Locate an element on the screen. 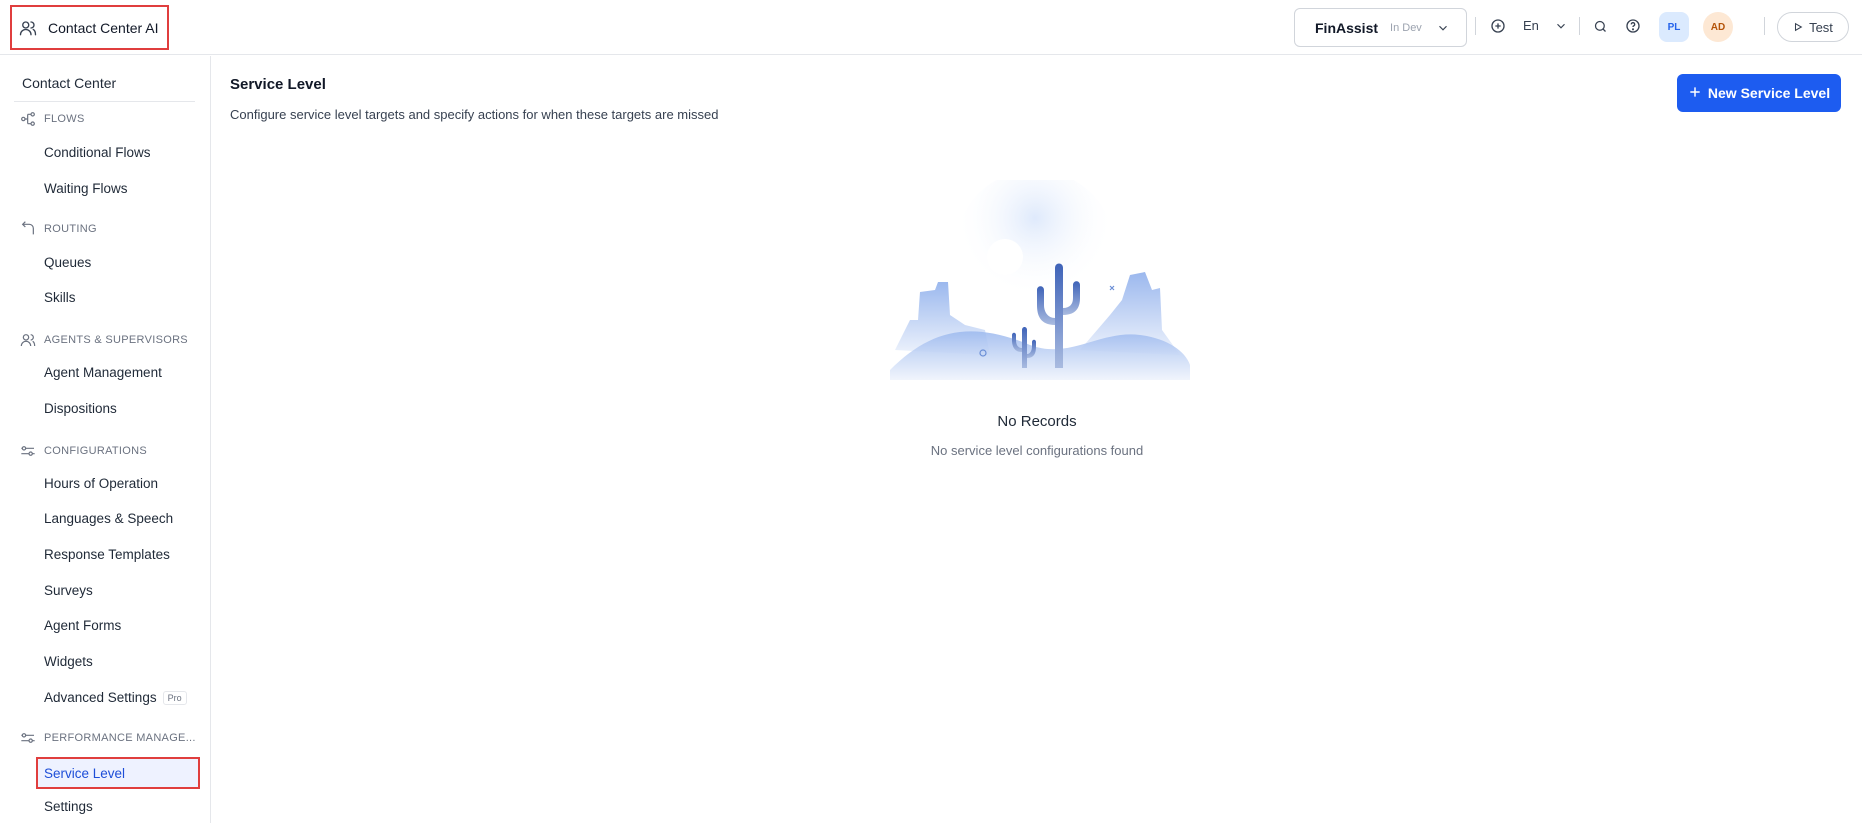 The image size is (1862, 823). new-service-level-label: New Service Level is located at coordinates (1769, 93).